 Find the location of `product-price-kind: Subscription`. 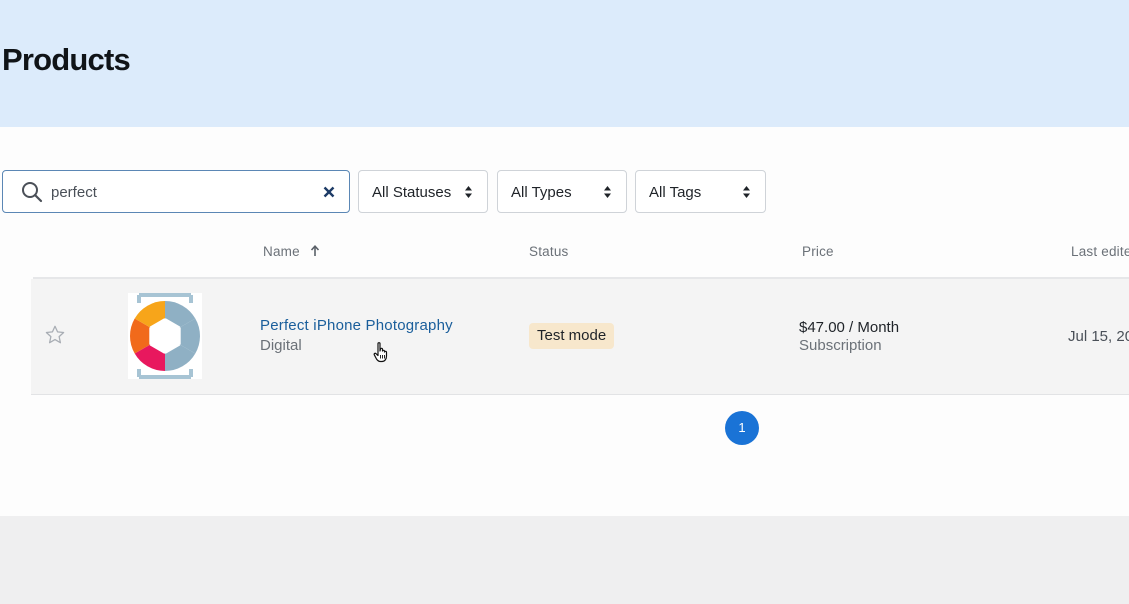

product-price-kind: Subscription is located at coordinates (840, 345).